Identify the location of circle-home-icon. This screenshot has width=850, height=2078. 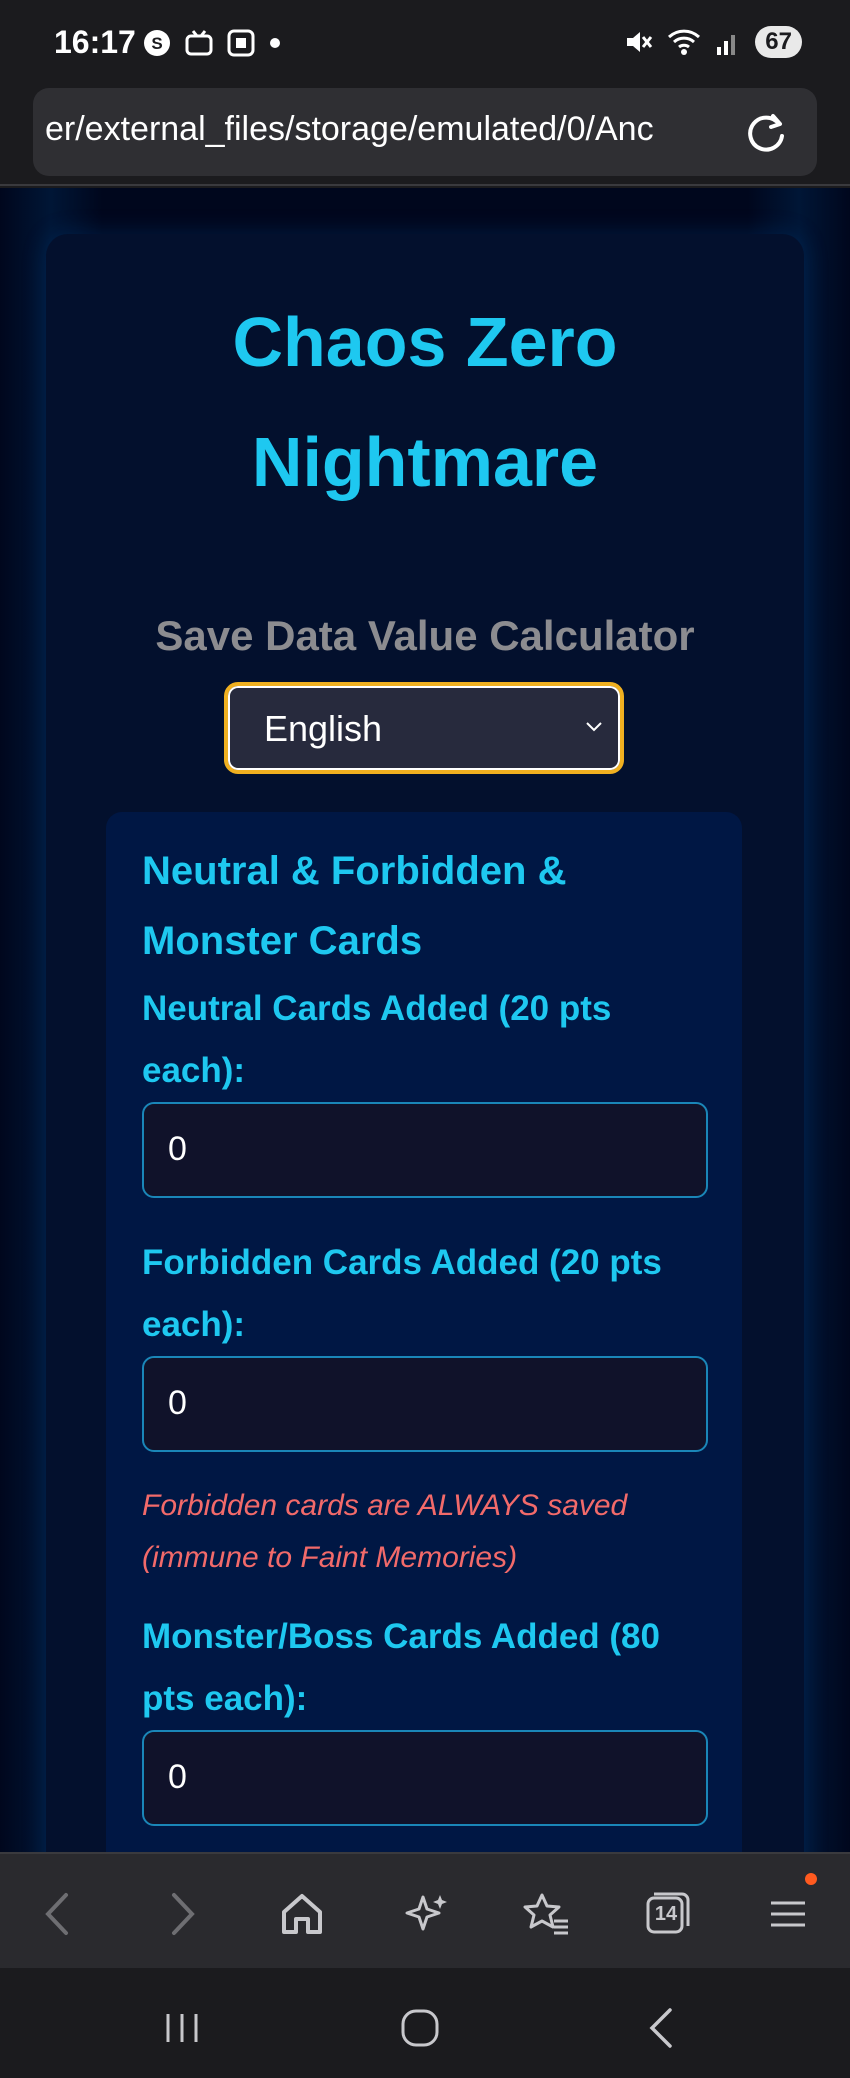
(420, 2028).